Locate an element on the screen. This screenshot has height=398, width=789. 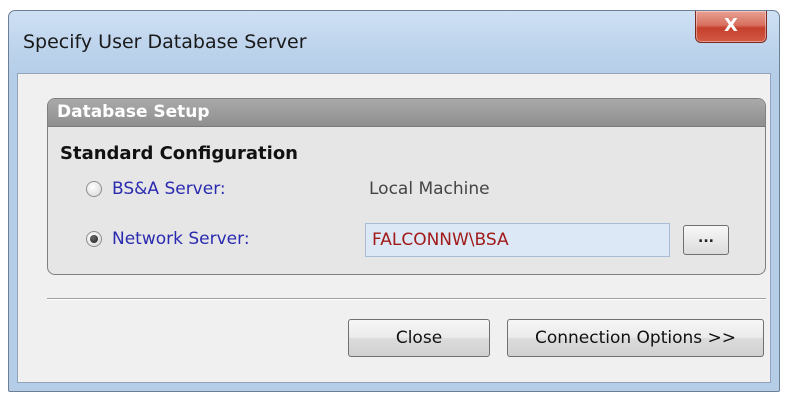
radio-bsa-server: BS&A Server: is located at coordinates (156, 189).